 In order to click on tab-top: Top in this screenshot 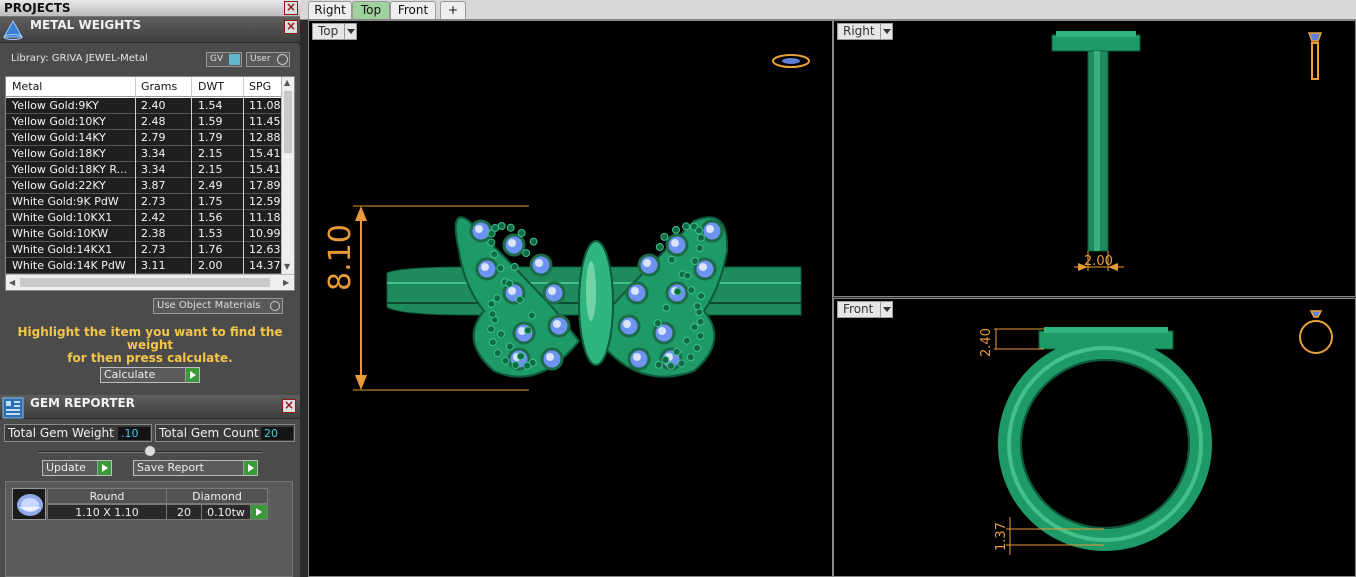, I will do `click(371, 10)`.